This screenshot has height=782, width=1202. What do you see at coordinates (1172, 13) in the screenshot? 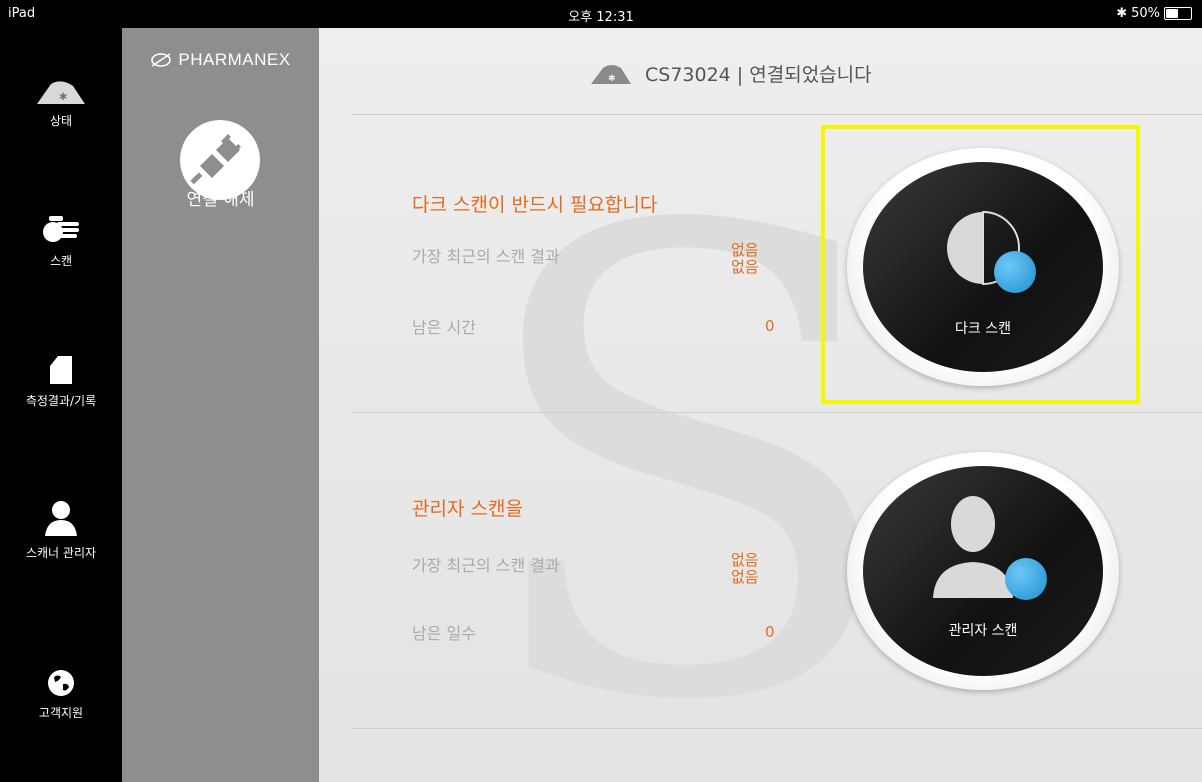
I see `battery-fill` at bounding box center [1172, 13].